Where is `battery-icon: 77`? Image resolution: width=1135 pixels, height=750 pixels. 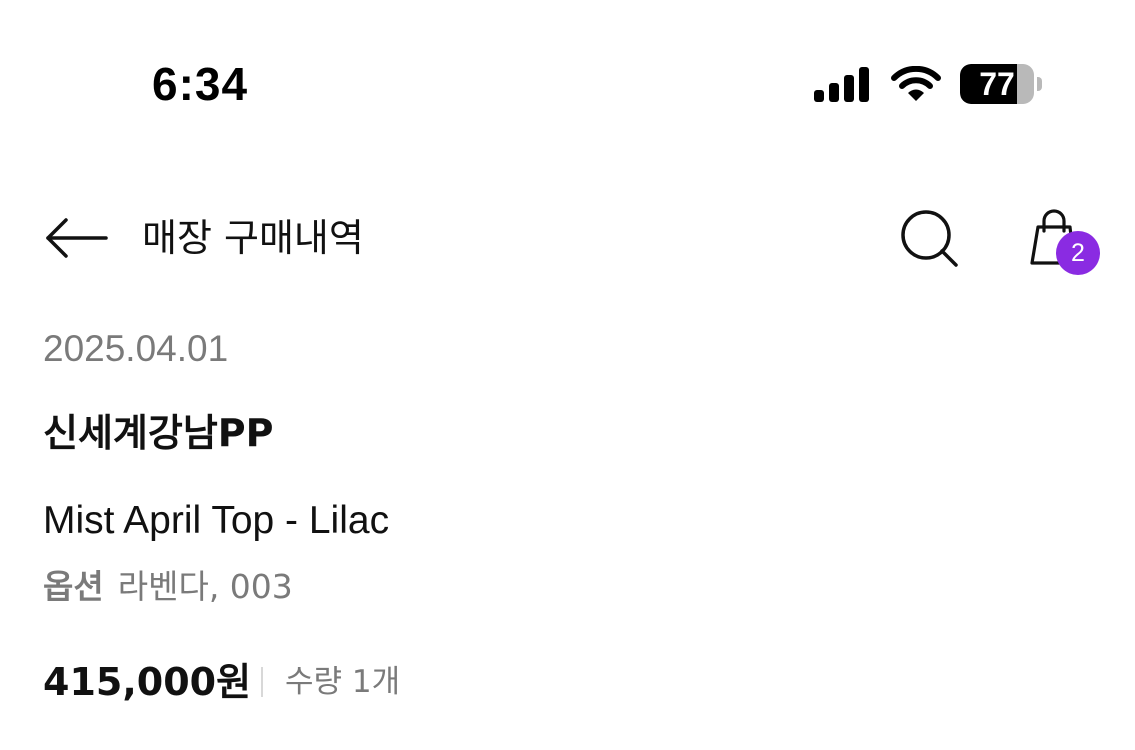 battery-icon: 77 is located at coordinates (1001, 84).